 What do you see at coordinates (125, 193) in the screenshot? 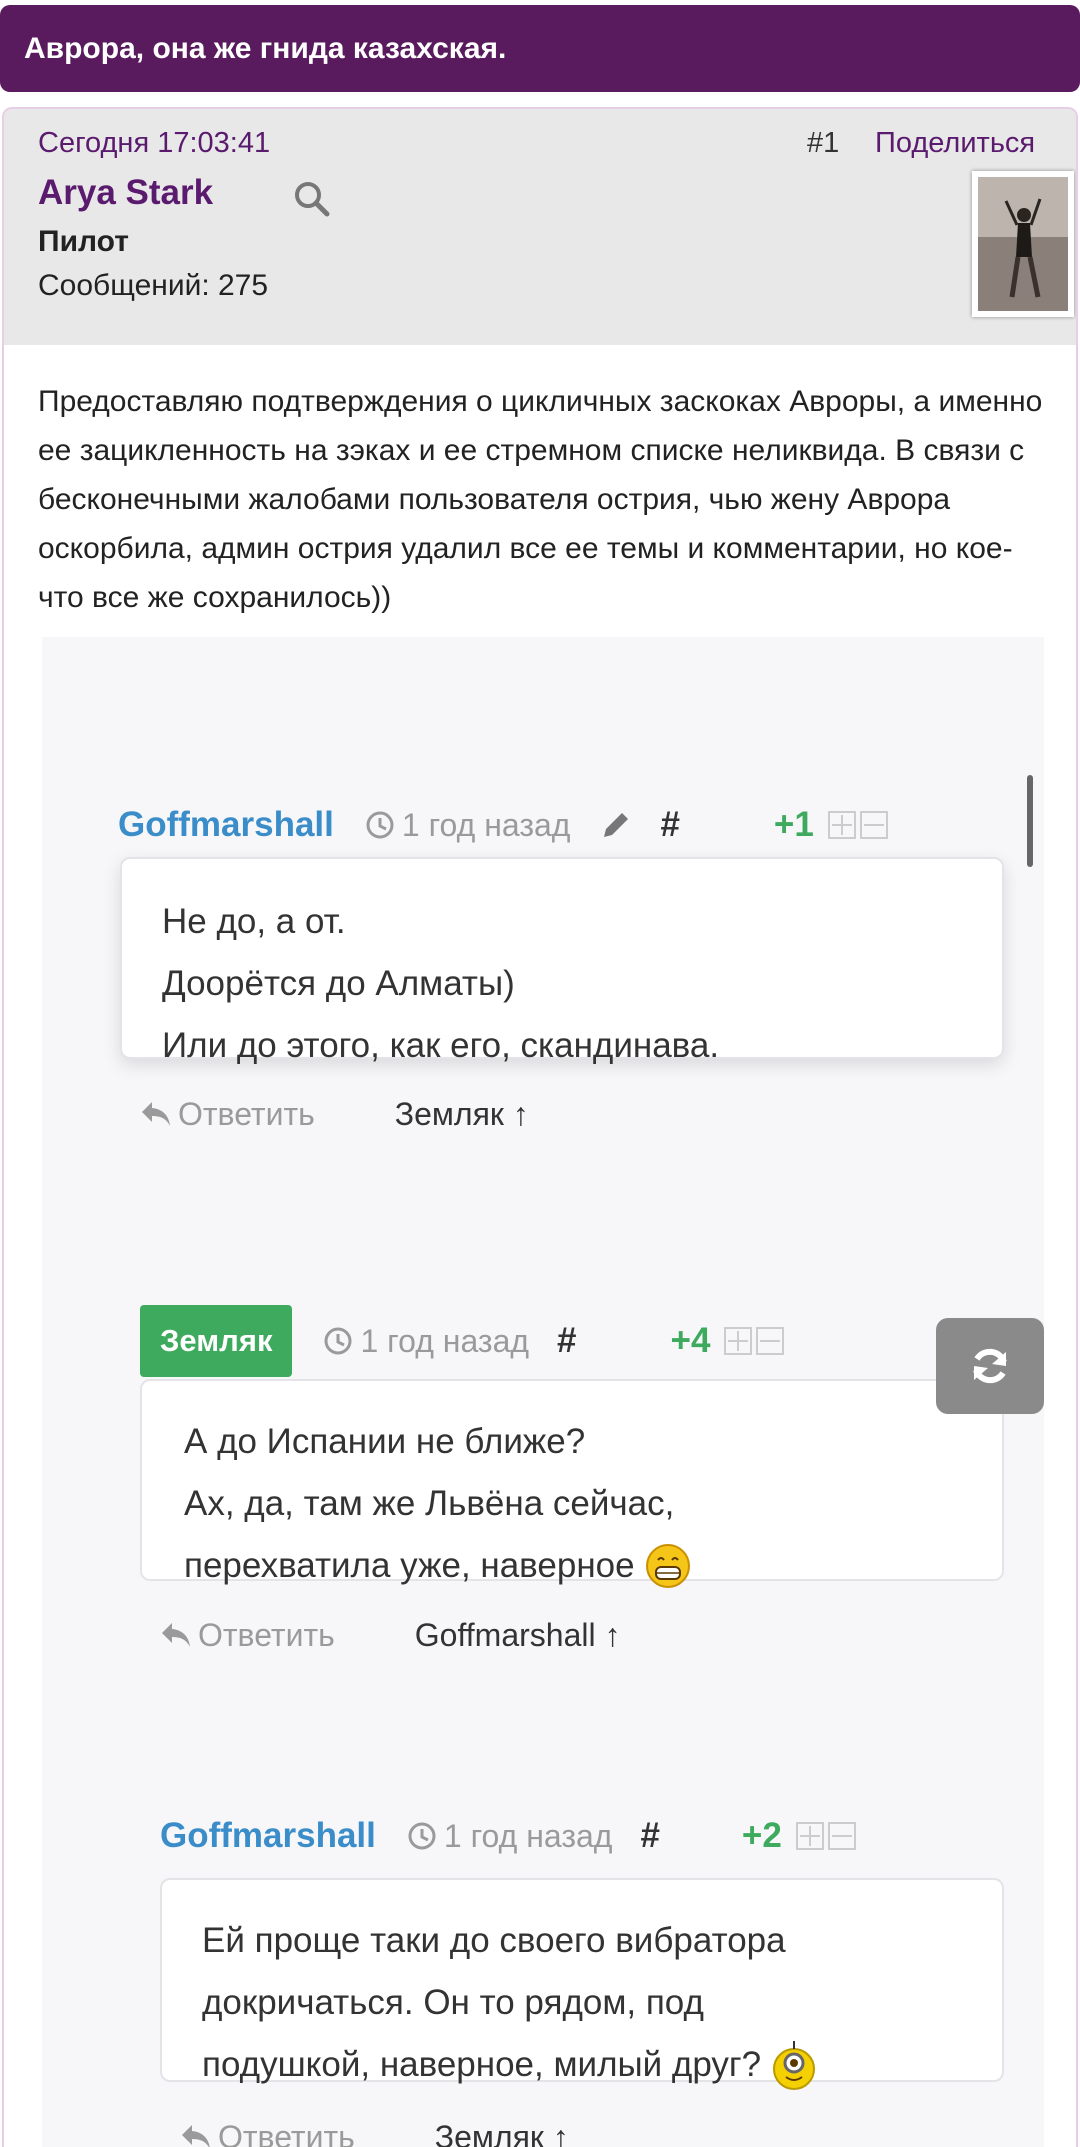
I see `author-name: Arya Stark` at bounding box center [125, 193].